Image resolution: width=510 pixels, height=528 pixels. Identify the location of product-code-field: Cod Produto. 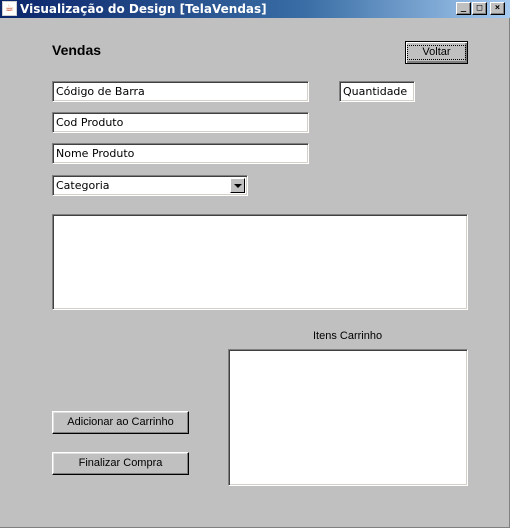
(180, 122).